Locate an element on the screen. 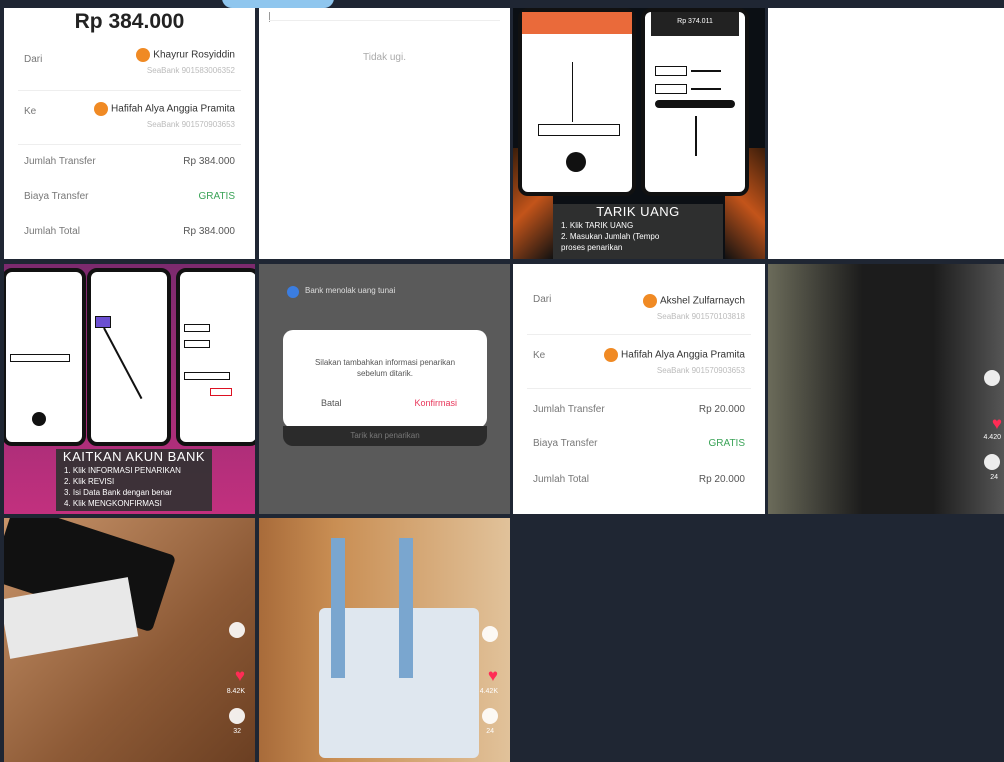  tile-video-2: ♥ 8.42K 32 is located at coordinates (129, 640).